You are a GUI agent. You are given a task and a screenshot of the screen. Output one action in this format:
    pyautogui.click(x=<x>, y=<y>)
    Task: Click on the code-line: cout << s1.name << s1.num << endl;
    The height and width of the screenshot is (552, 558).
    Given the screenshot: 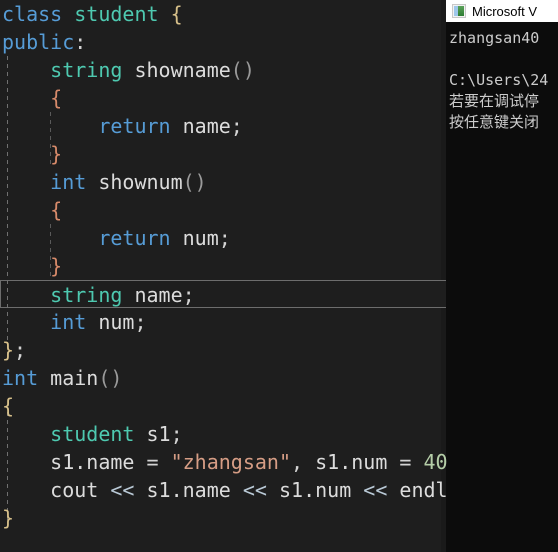 What is the action you would take?
    pyautogui.click(x=223, y=490)
    